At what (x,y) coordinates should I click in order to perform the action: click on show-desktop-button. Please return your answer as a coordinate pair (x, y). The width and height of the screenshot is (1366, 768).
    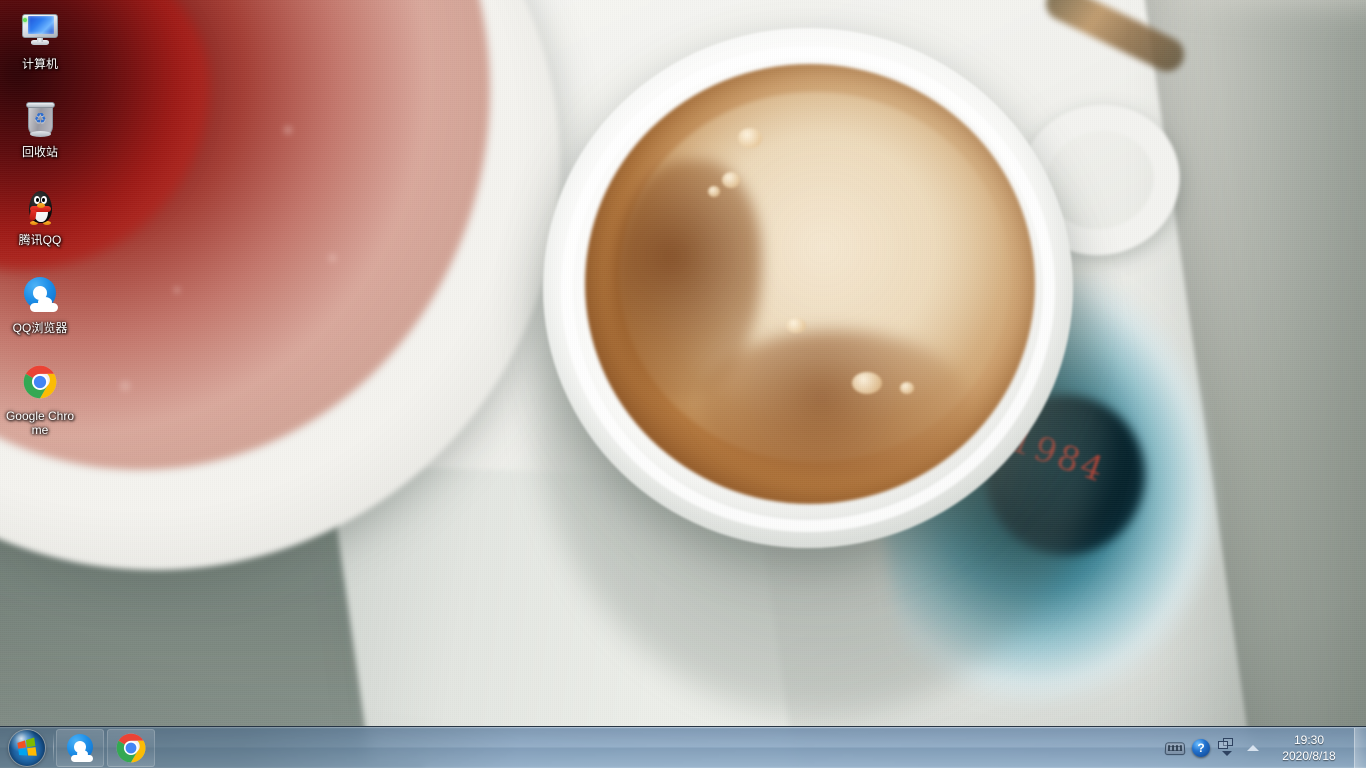
    Looking at the image, I should click on (1360, 748).